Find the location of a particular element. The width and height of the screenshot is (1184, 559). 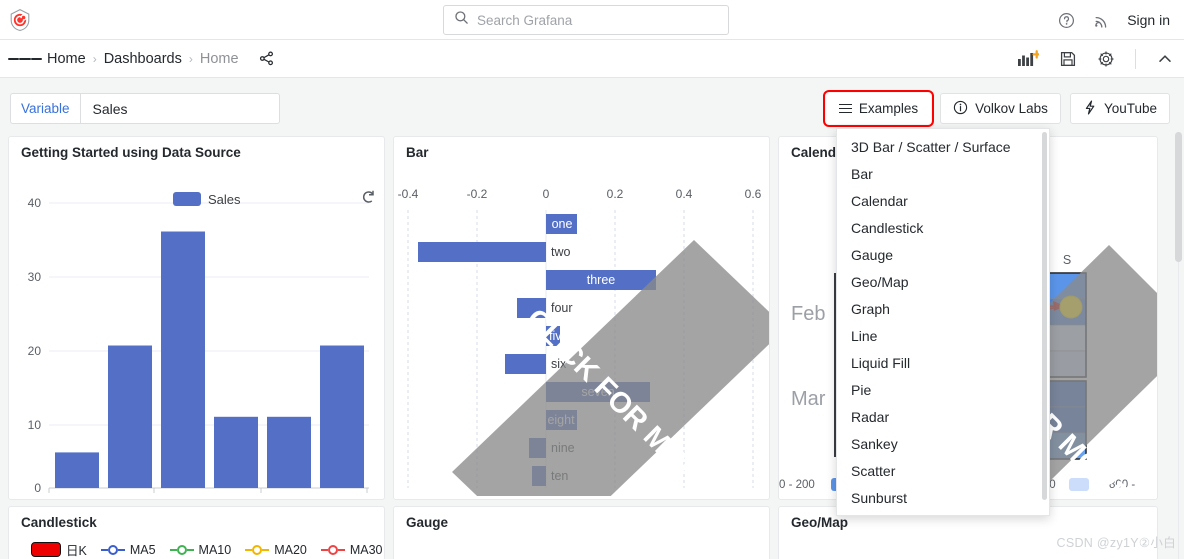

dropdown-item-geo-map: Geo/Map is located at coordinates (943, 281).